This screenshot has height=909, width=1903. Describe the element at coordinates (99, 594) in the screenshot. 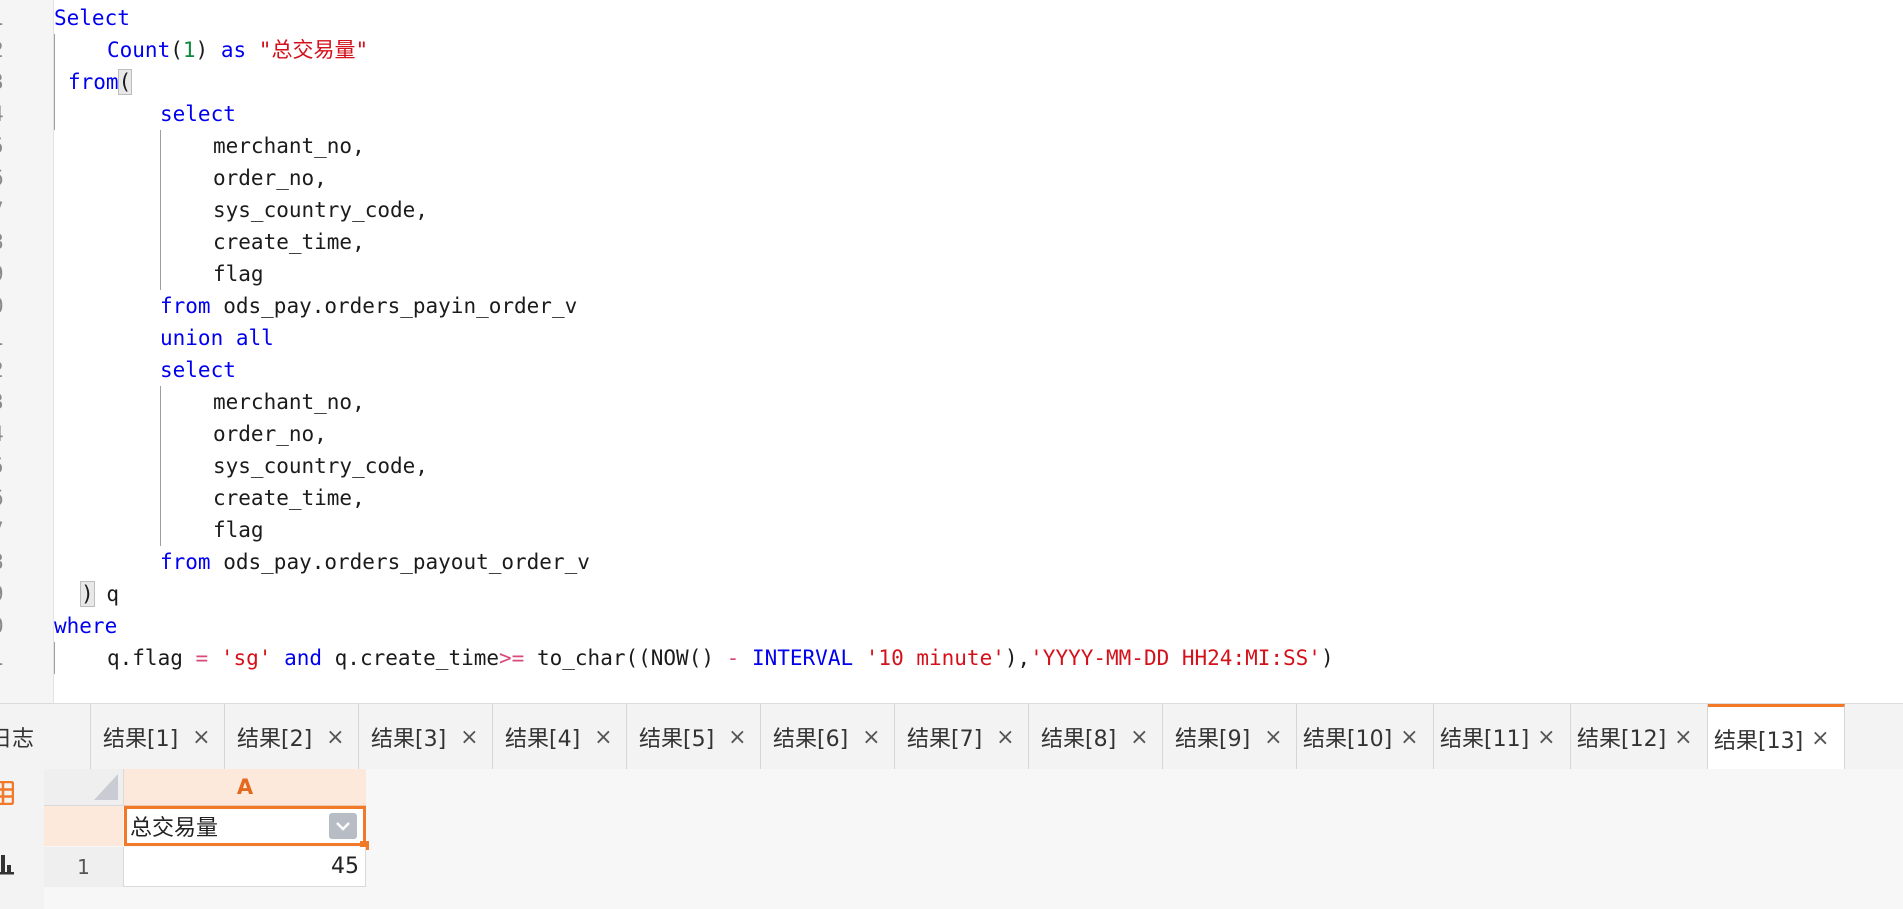

I see `code-line: ) q` at that location.